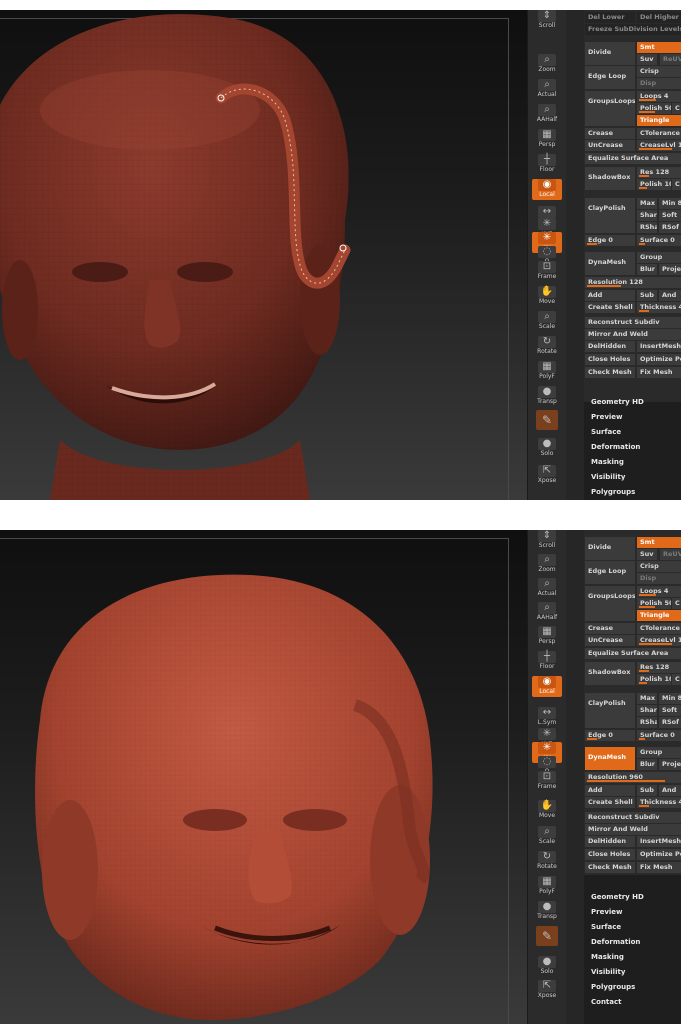 This screenshot has width=681, height=1024. What do you see at coordinates (633, 29) in the screenshot?
I see `freeze-subdivision-levels-button: Freeze SubDivision Levels` at bounding box center [633, 29].